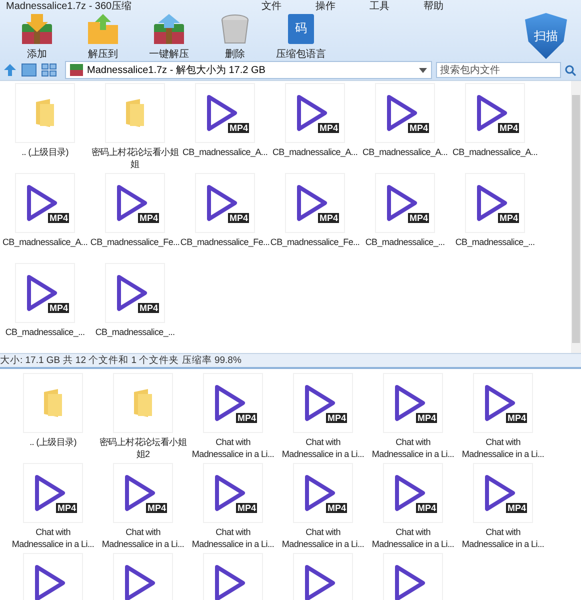 The image size is (581, 600). Describe the element at coordinates (434, 6) in the screenshot. I see `menu-item: 帮助` at that location.